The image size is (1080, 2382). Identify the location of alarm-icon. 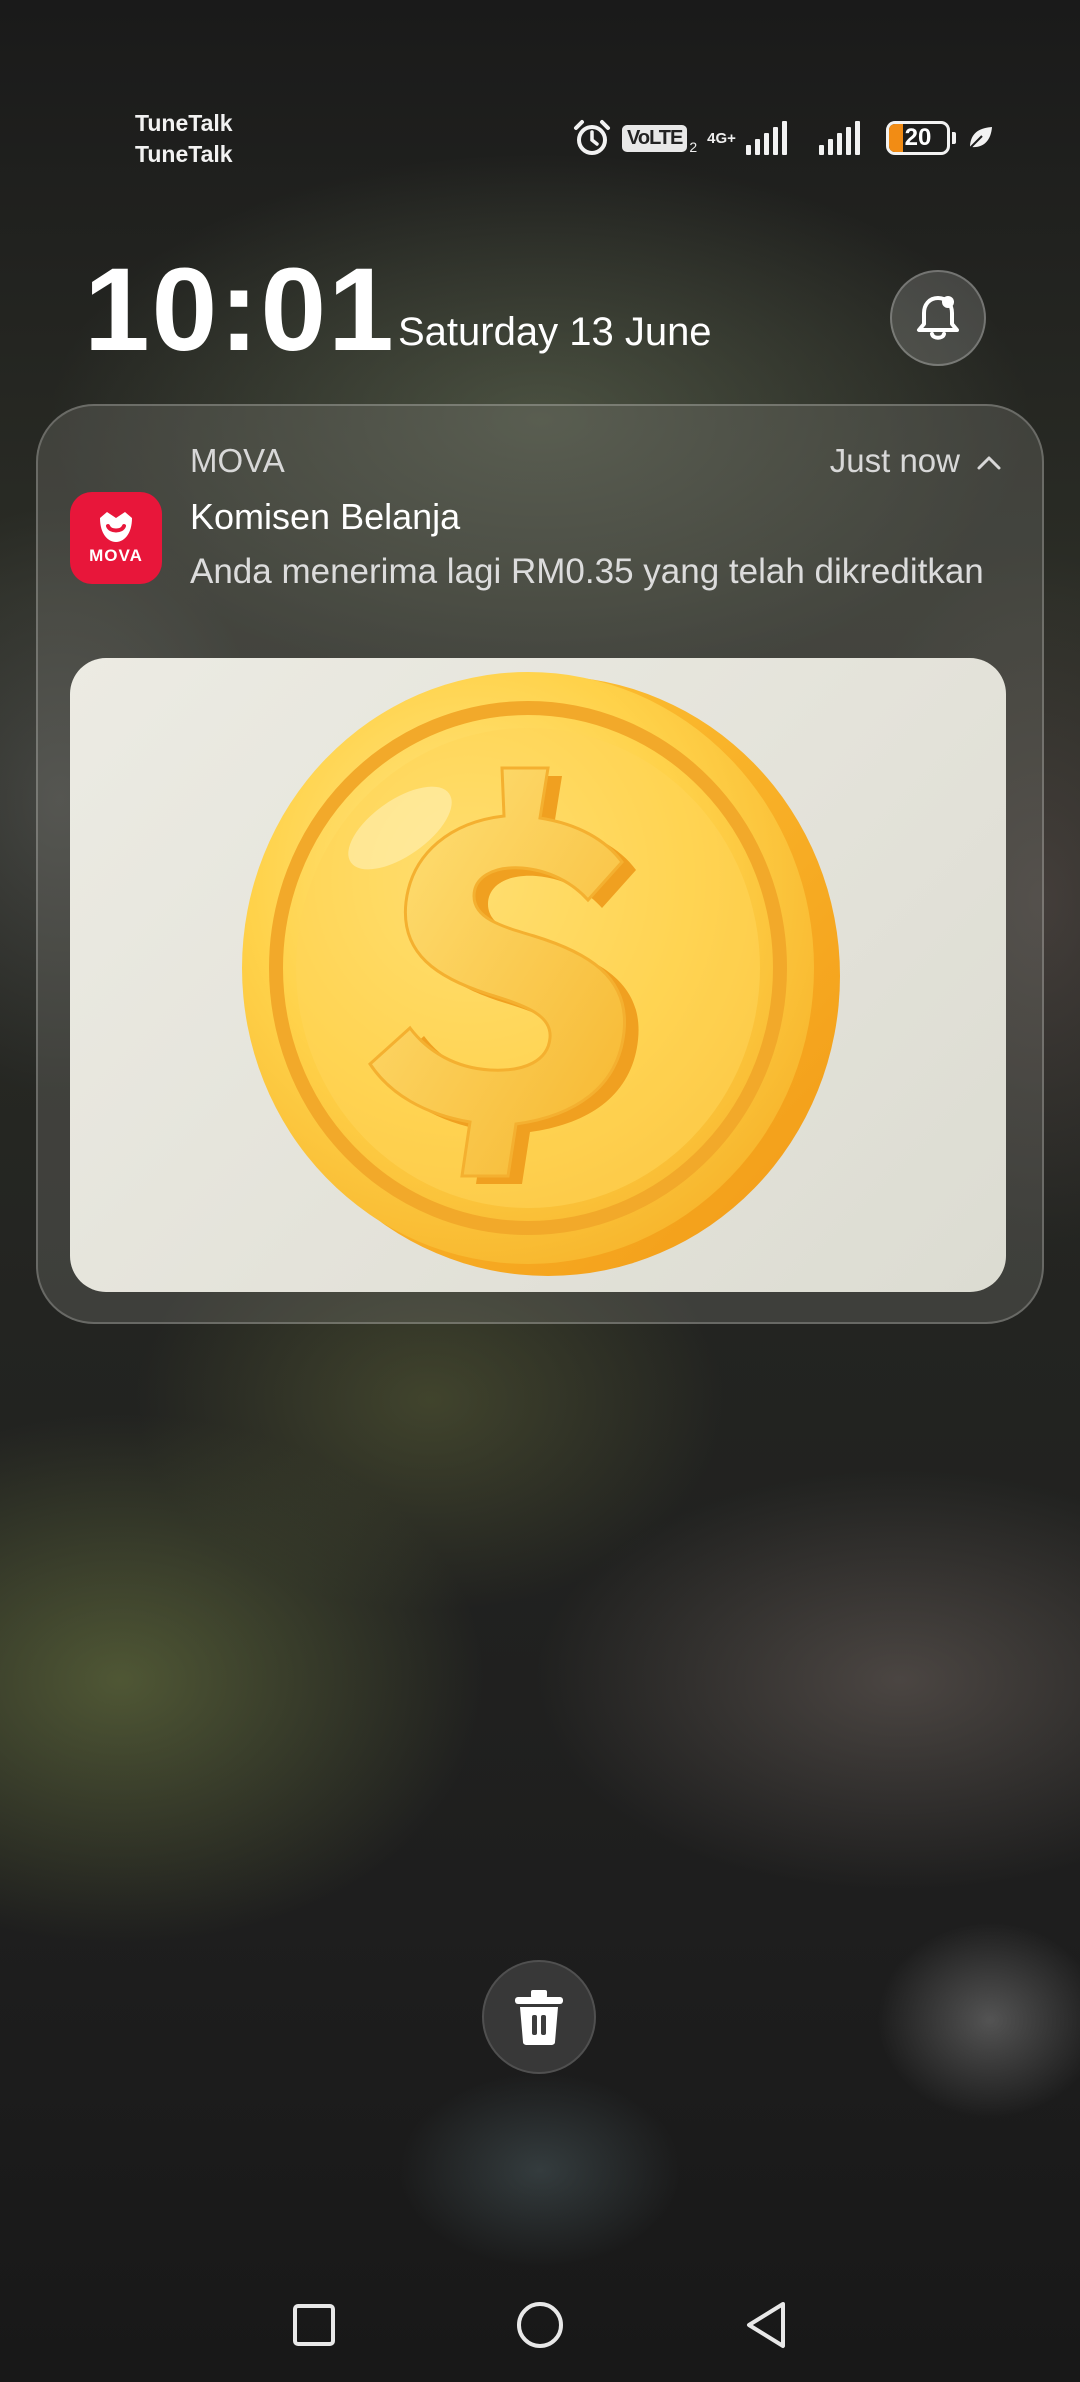
(592, 137).